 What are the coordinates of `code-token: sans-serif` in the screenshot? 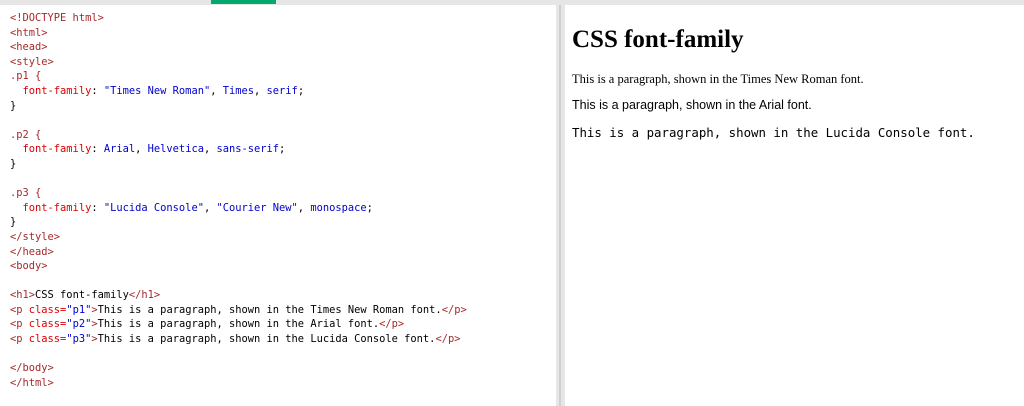 It's located at (248, 149).